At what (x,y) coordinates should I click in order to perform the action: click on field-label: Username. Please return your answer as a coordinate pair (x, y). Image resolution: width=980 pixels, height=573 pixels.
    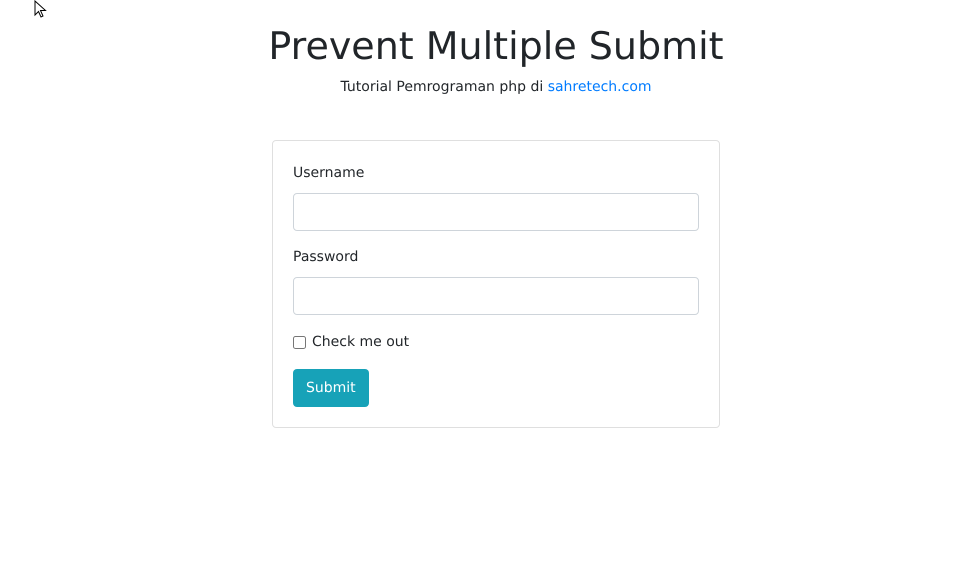
    Looking at the image, I should click on (329, 173).